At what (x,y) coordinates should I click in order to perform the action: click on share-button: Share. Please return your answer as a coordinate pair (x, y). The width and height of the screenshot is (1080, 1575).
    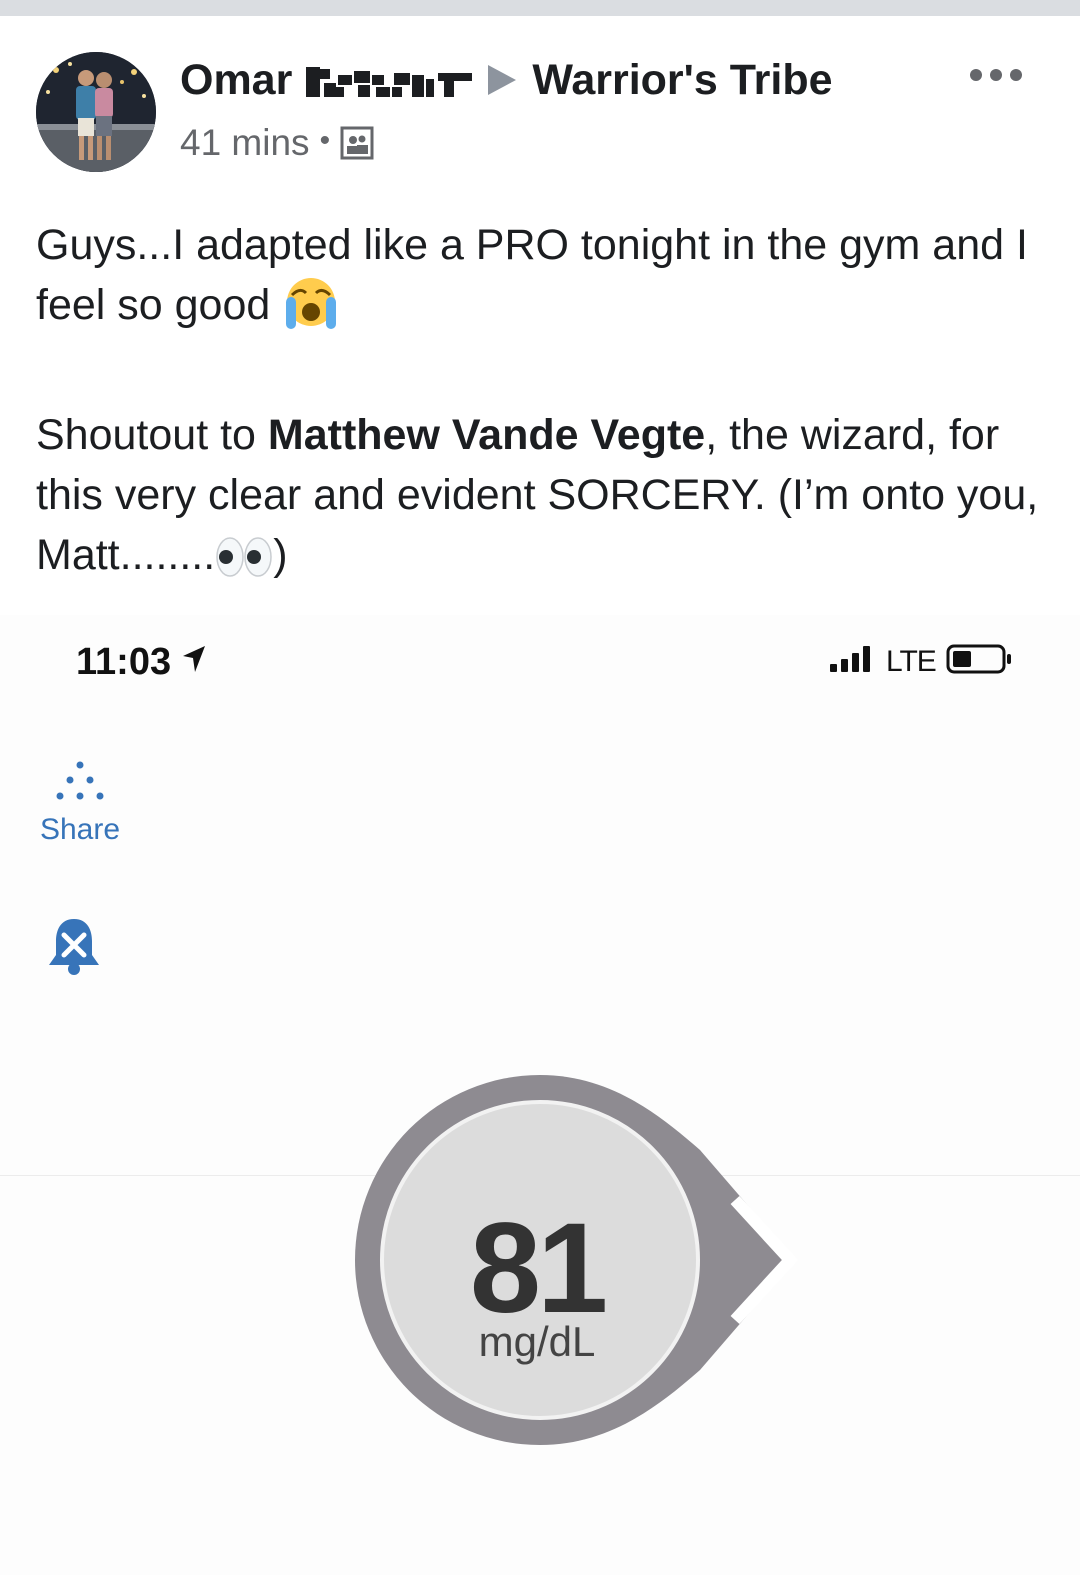
    Looking at the image, I should click on (80, 803).